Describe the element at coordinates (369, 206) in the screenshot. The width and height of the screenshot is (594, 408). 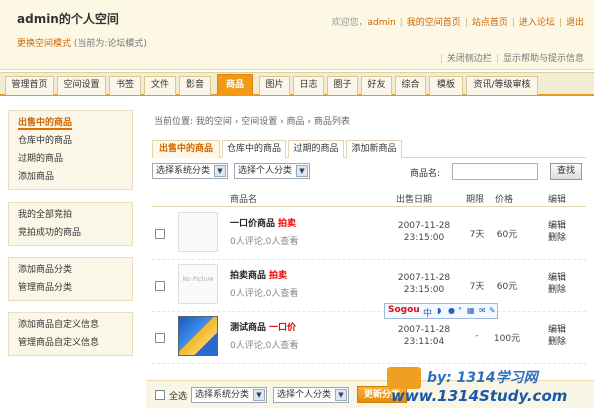
I see `table-divider` at that location.